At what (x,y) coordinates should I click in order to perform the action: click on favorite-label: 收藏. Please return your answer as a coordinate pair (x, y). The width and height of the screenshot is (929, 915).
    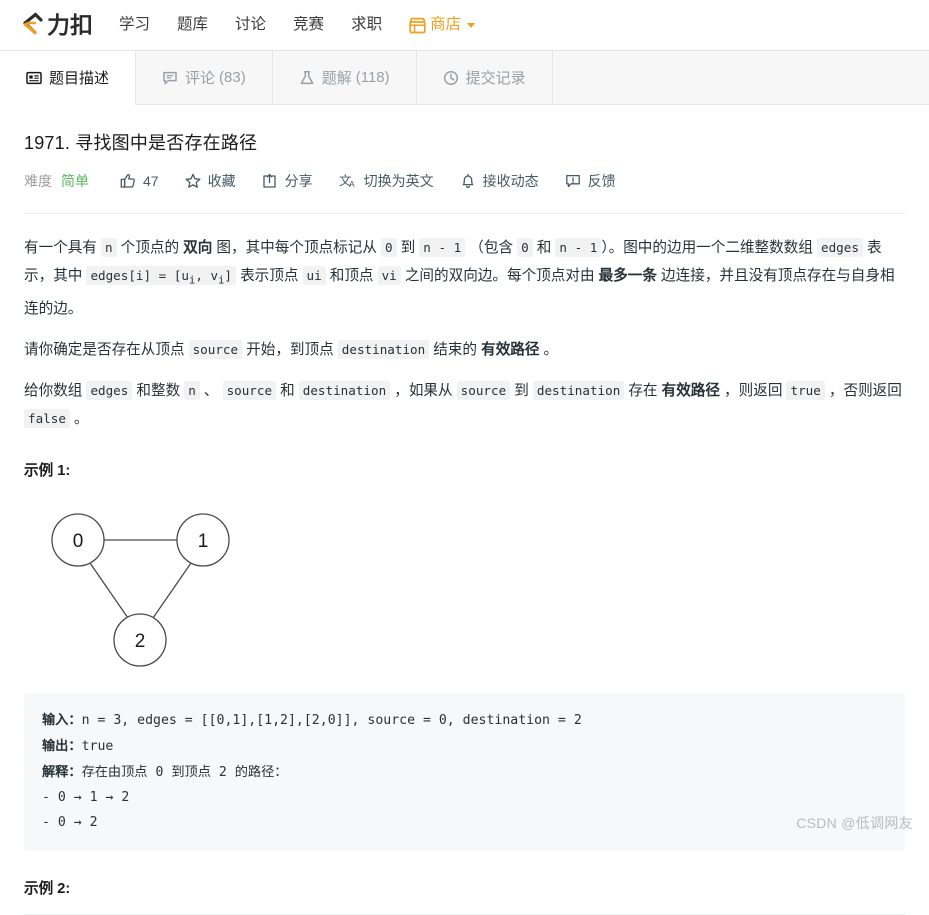
    Looking at the image, I should click on (221, 181).